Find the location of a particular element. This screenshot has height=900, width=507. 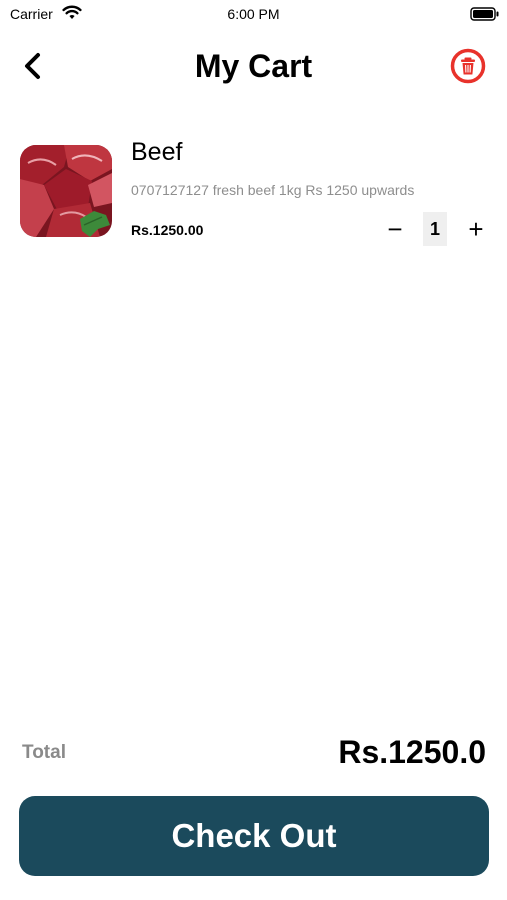

status-bar: Carrier 6:00 PM is located at coordinates (253, 14).